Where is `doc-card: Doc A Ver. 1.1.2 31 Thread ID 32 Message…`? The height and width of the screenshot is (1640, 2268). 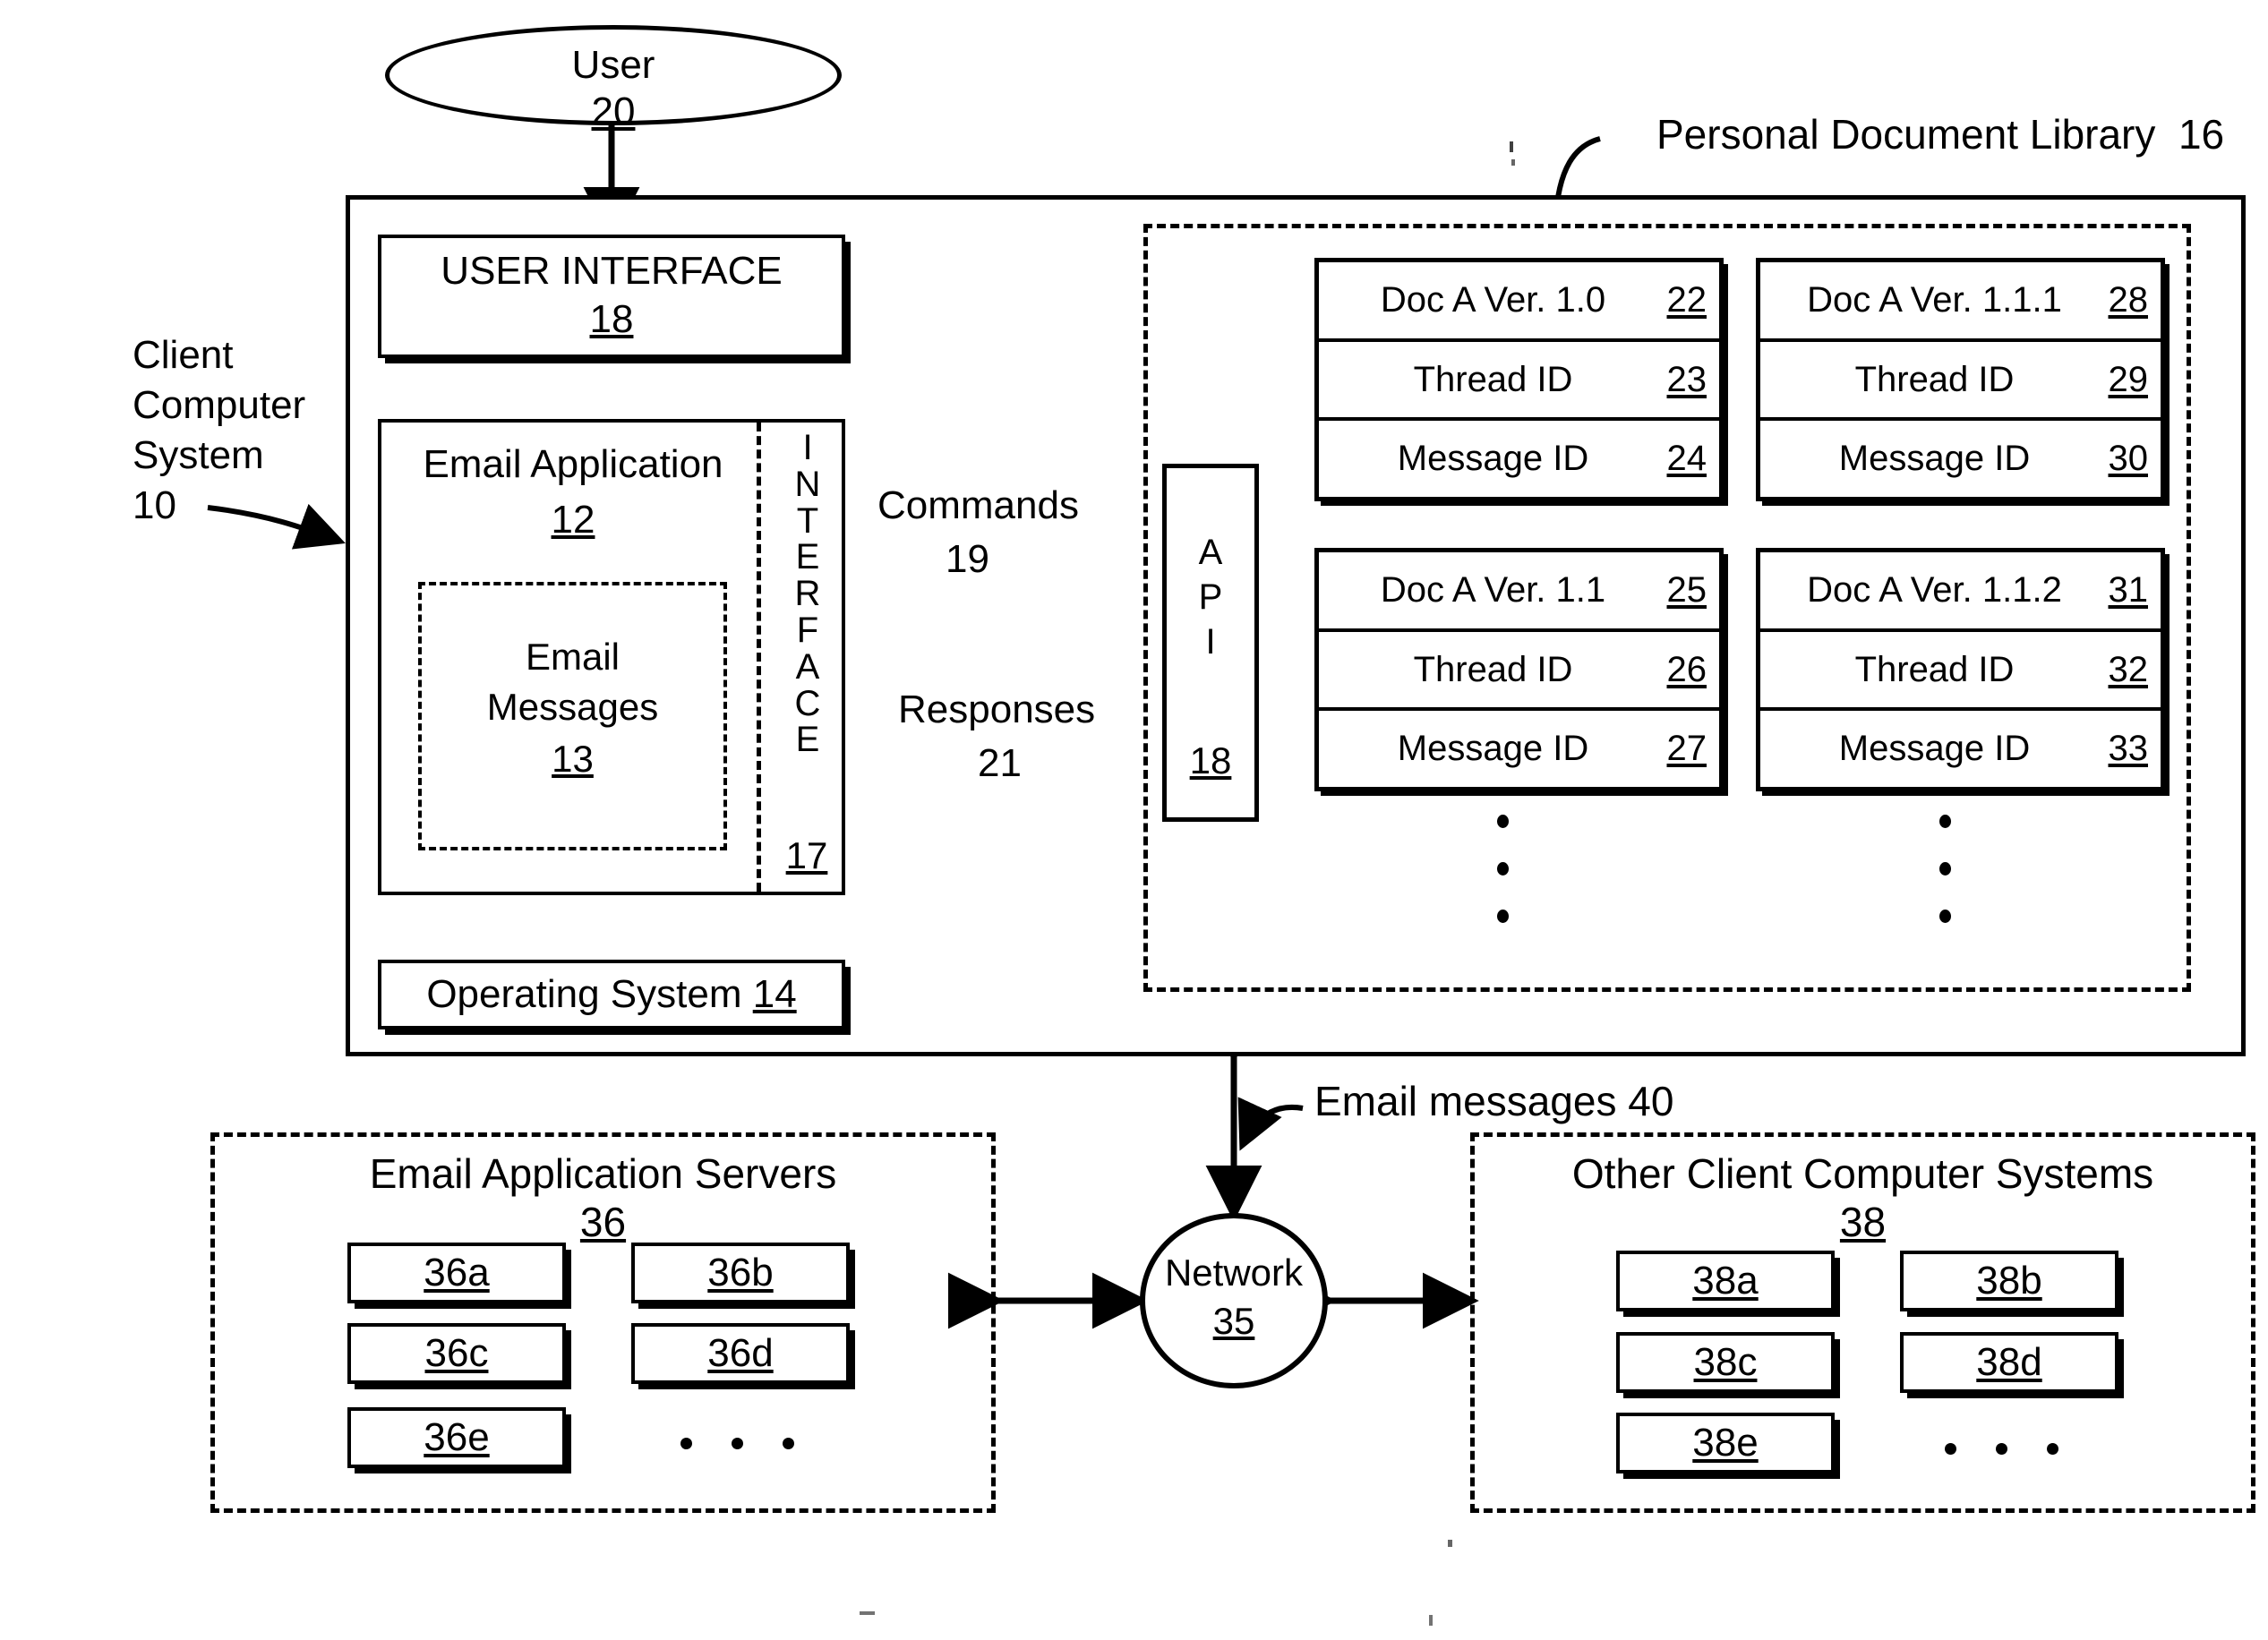
doc-card: Doc A Ver. 1.1.2 31 Thread ID 32 Message… is located at coordinates (1960, 670).